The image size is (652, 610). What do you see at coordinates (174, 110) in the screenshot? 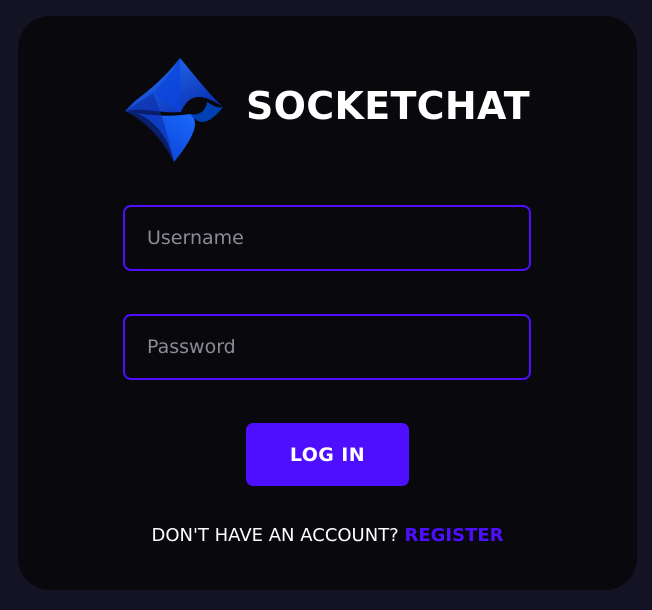
I see `socketchat-logo-icon` at bounding box center [174, 110].